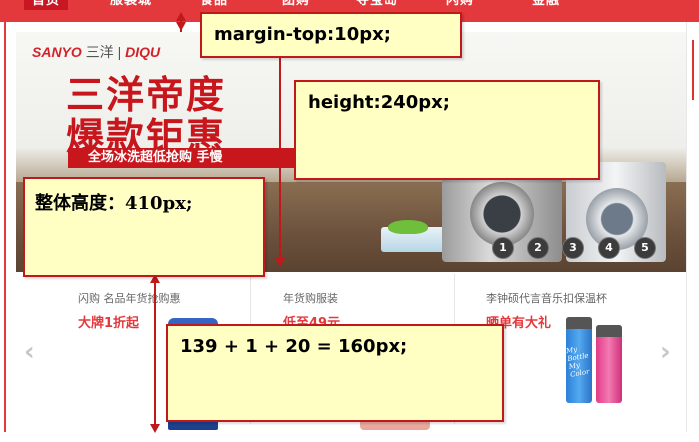 This screenshot has height=442, width=699. What do you see at coordinates (609, 248) in the screenshot?
I see `slide-dot-4: 4` at bounding box center [609, 248].